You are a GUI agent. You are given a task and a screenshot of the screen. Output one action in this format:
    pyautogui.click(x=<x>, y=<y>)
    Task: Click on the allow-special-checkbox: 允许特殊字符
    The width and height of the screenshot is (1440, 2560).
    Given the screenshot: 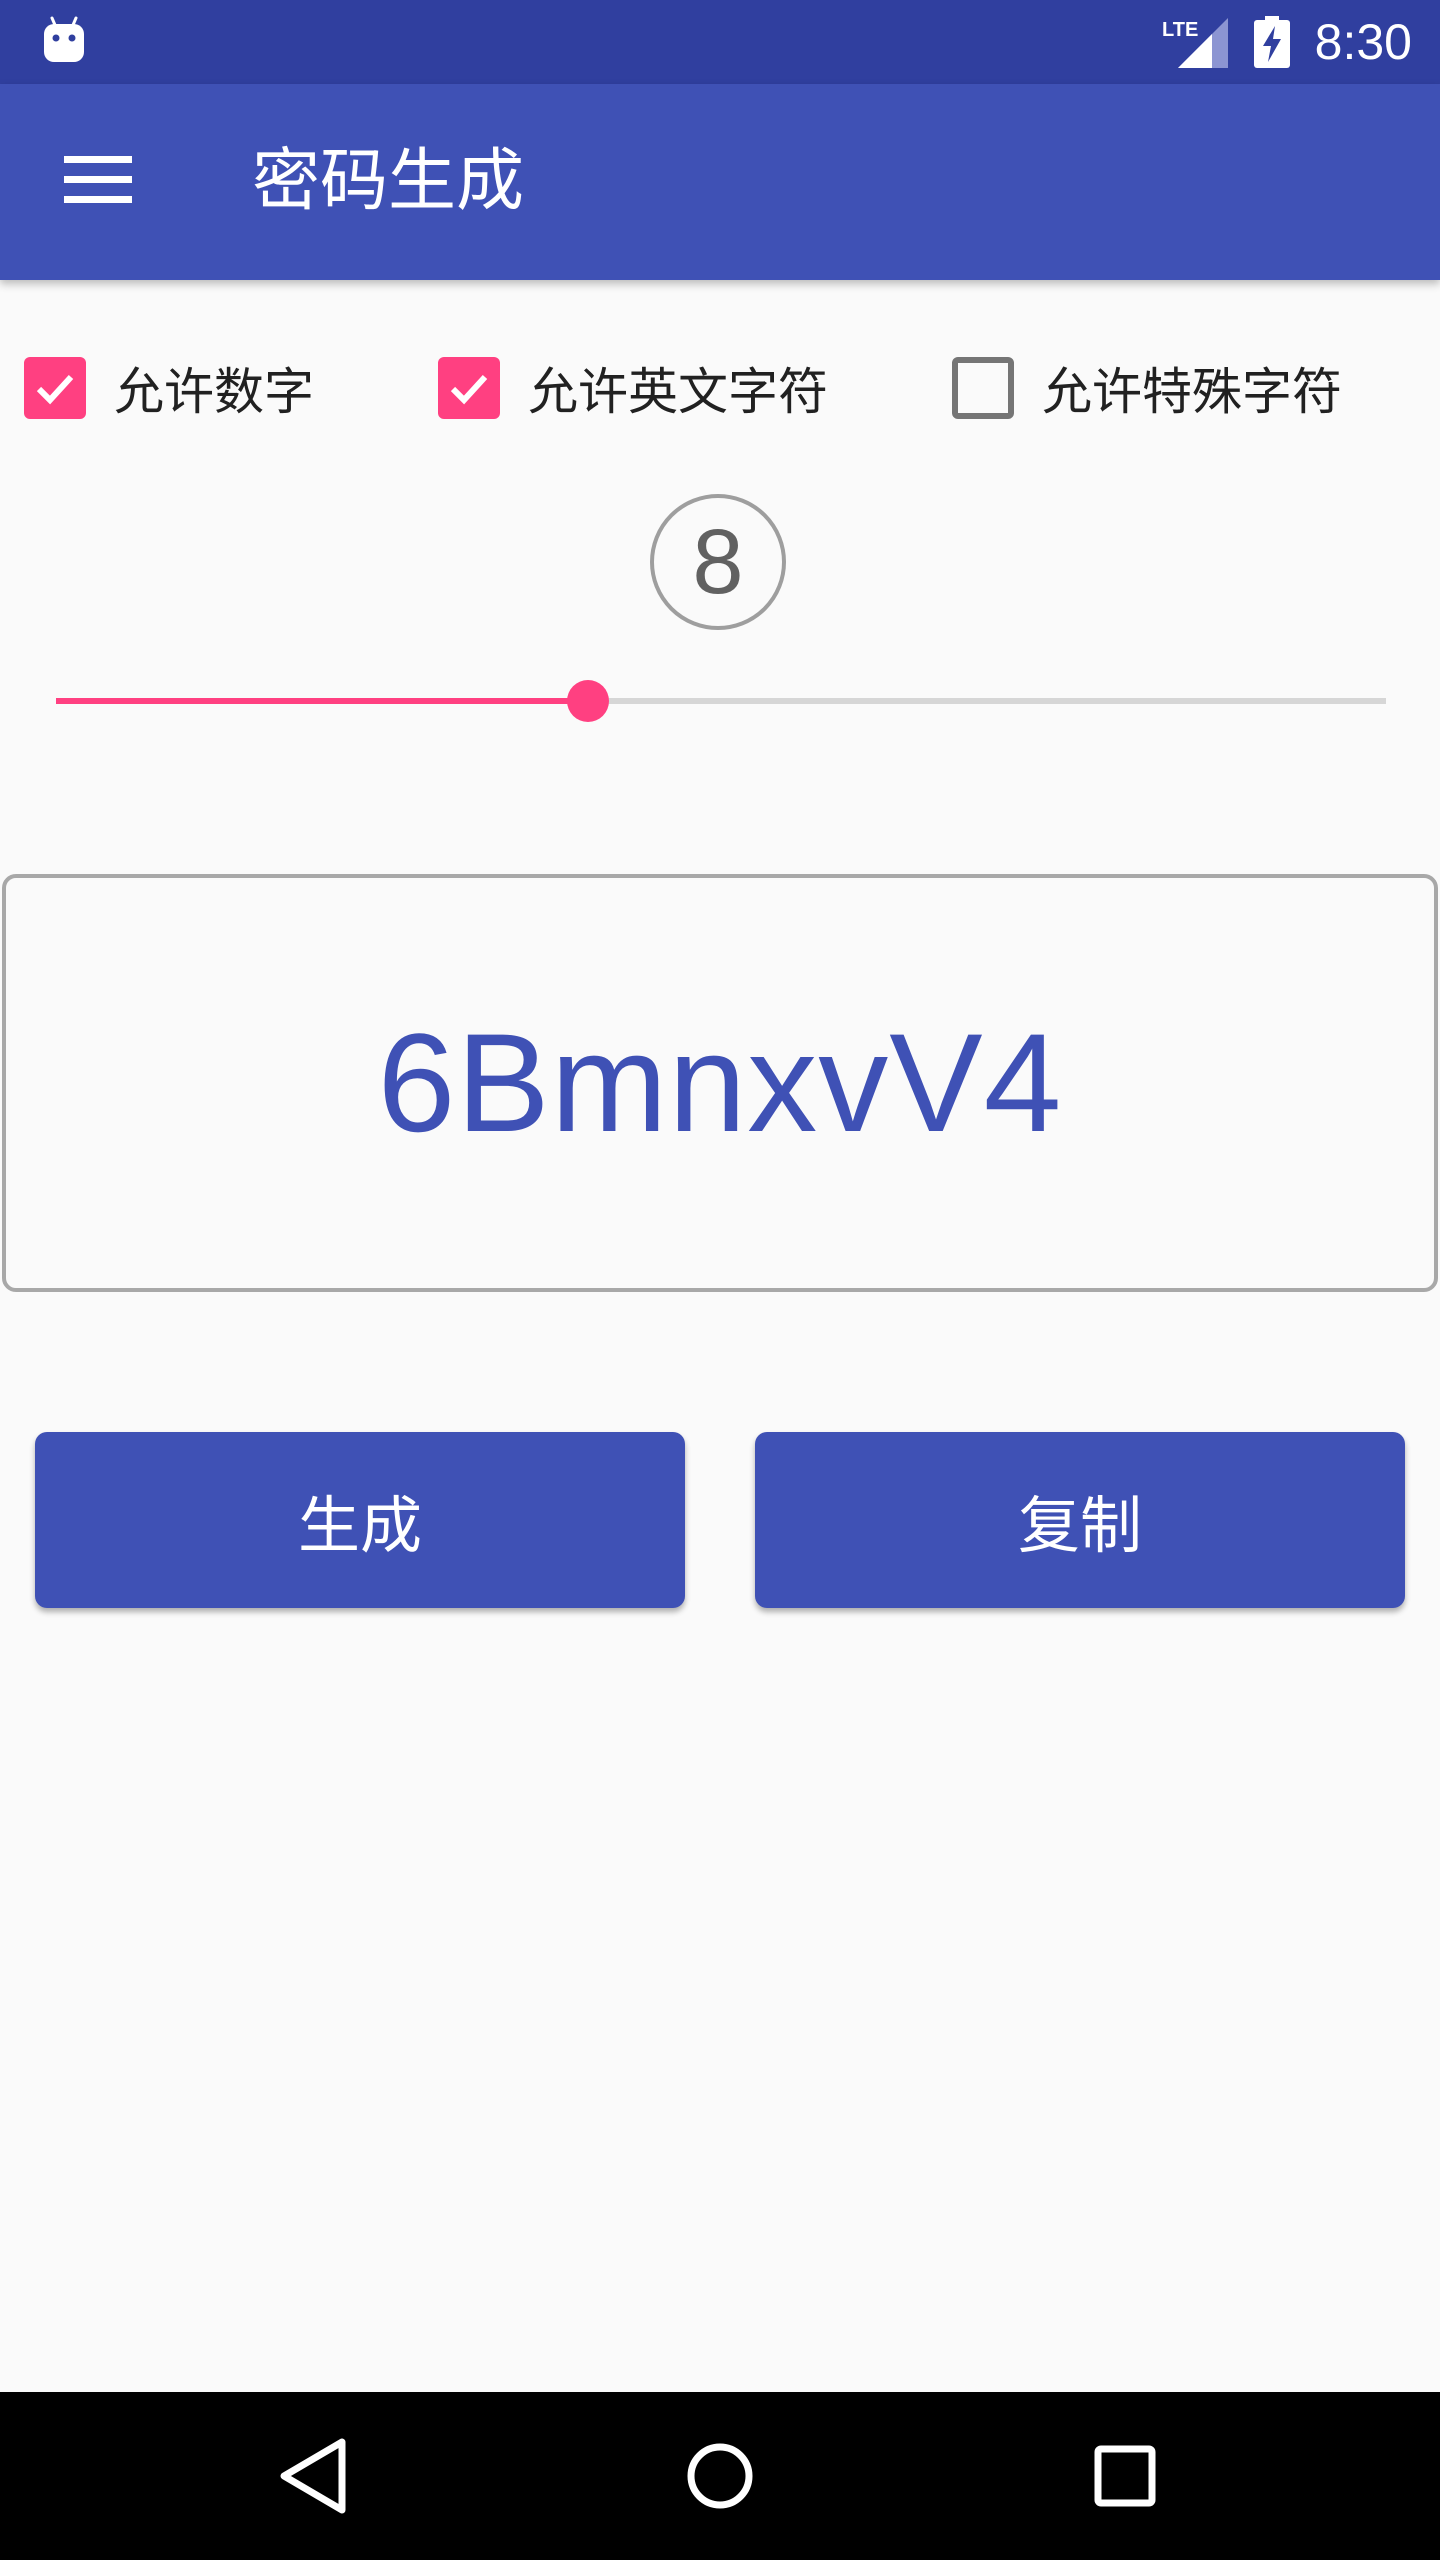 What is the action you would take?
    pyautogui.click(x=1147, y=388)
    